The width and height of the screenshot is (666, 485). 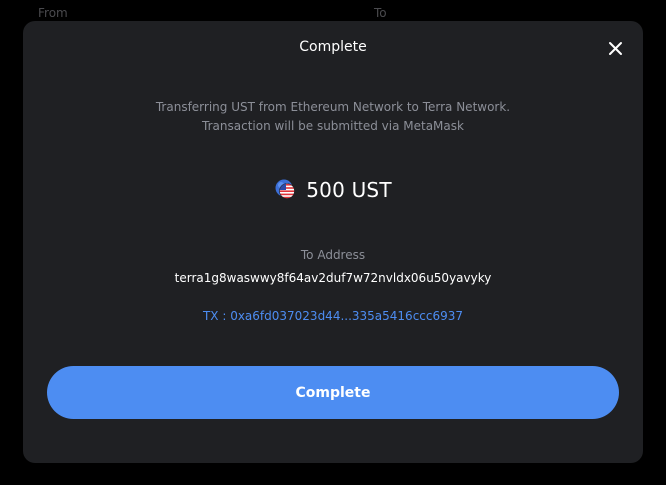 I want to click on background-labels: From To, so click(x=333, y=10).